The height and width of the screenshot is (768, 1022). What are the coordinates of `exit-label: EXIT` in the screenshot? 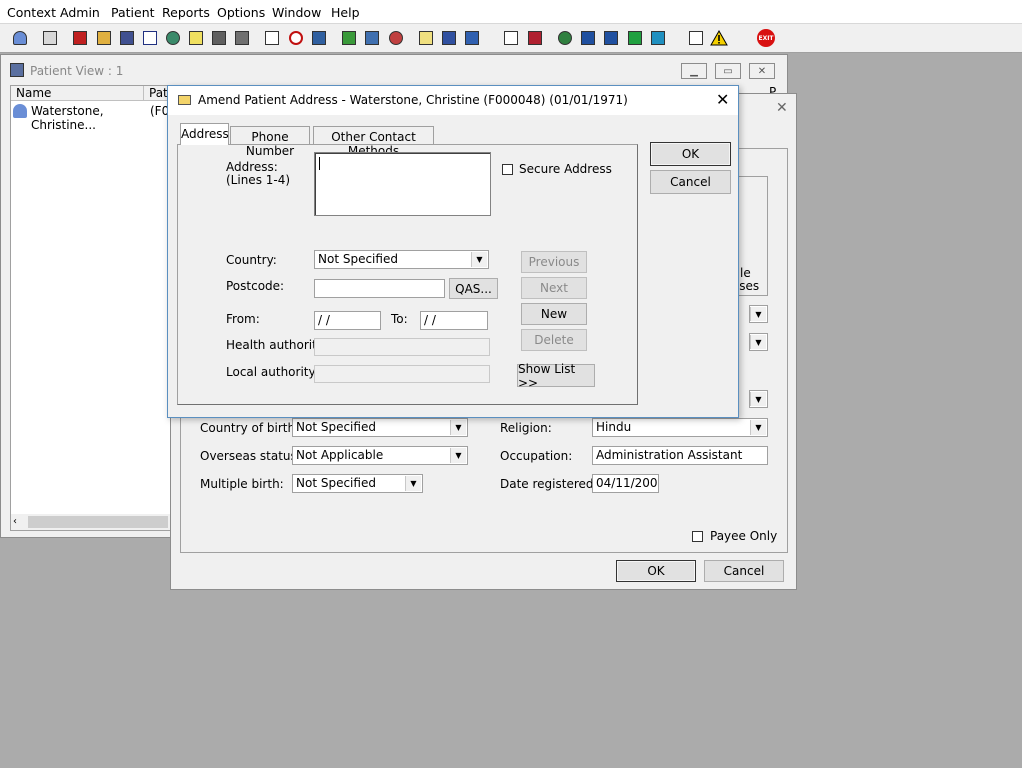 It's located at (766, 38).